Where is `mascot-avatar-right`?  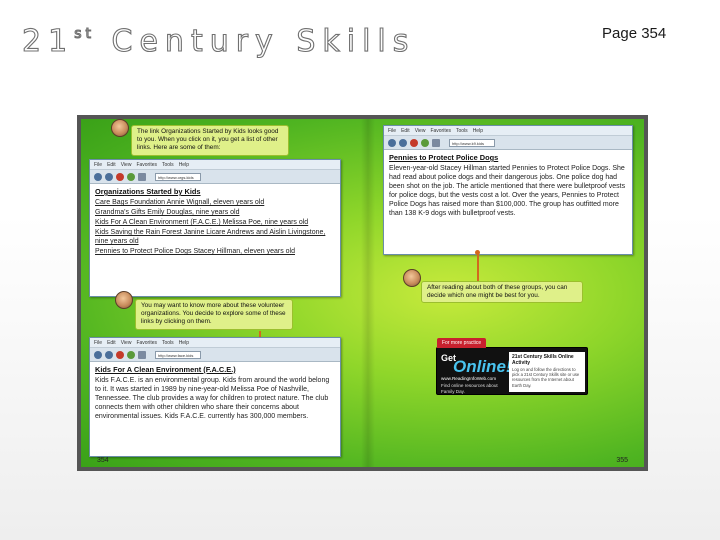 mascot-avatar-right is located at coordinates (412, 278).